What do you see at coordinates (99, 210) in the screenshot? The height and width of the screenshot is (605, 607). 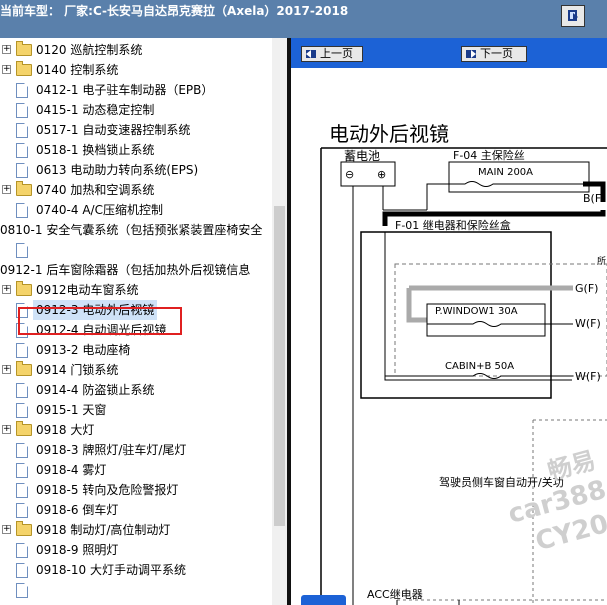 I see `tree-item-label: 0740-4 A/C压缩机控制` at bounding box center [99, 210].